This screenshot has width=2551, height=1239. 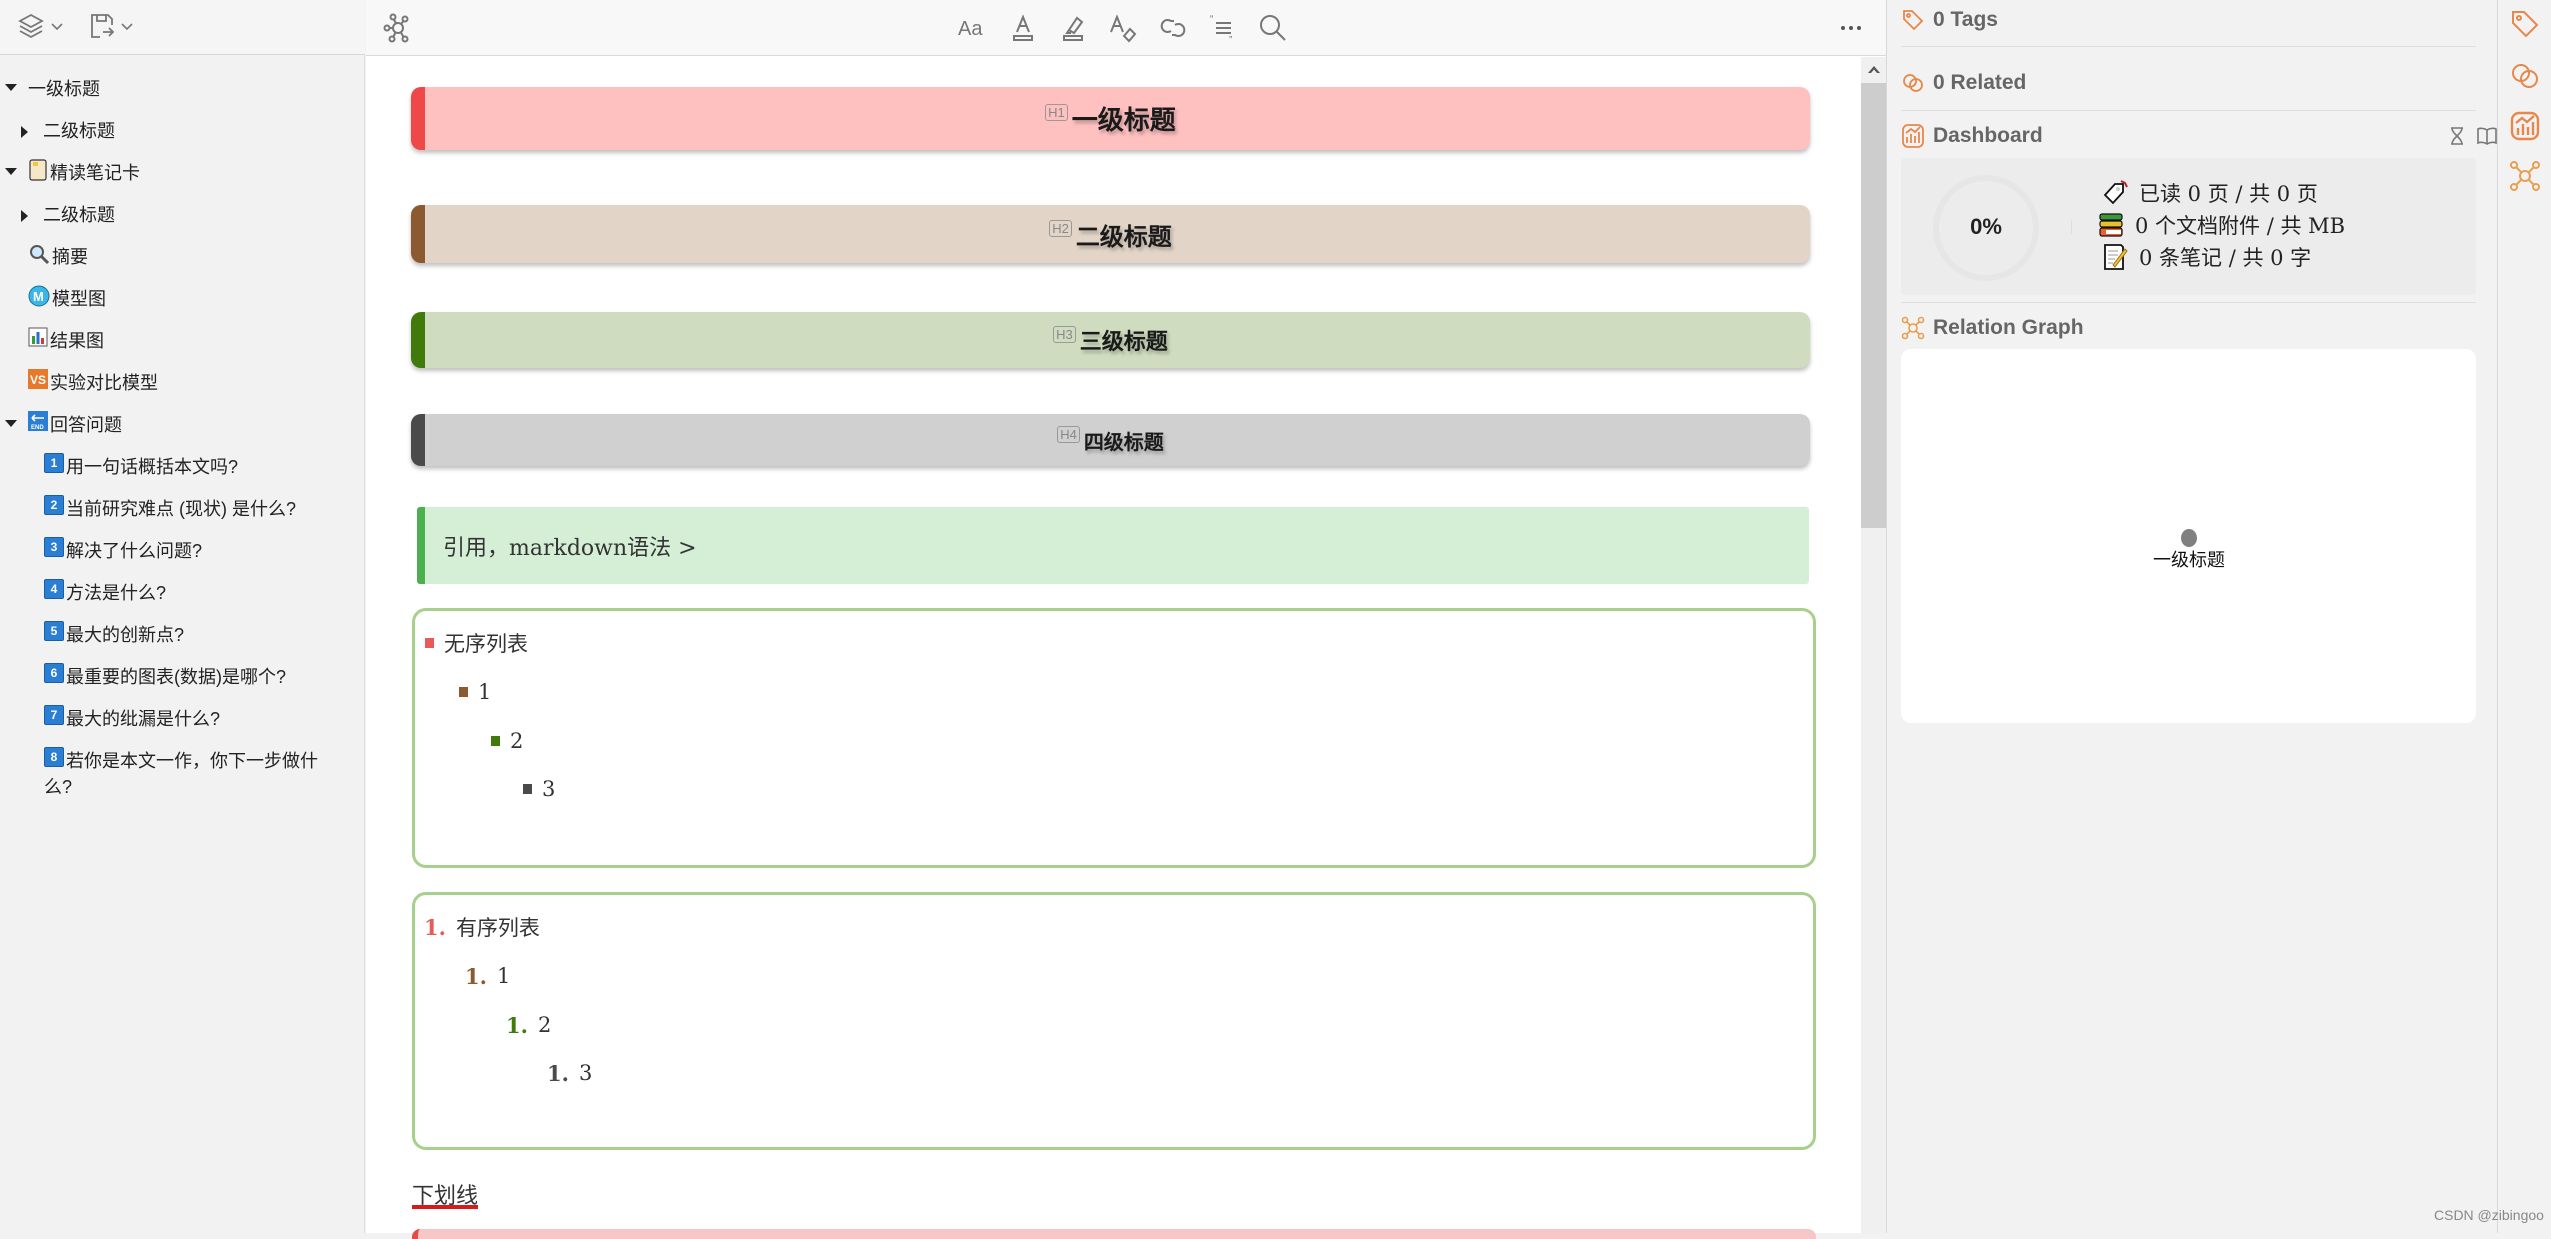 What do you see at coordinates (57, 27) in the screenshot?
I see `chevron-down-icon` at bounding box center [57, 27].